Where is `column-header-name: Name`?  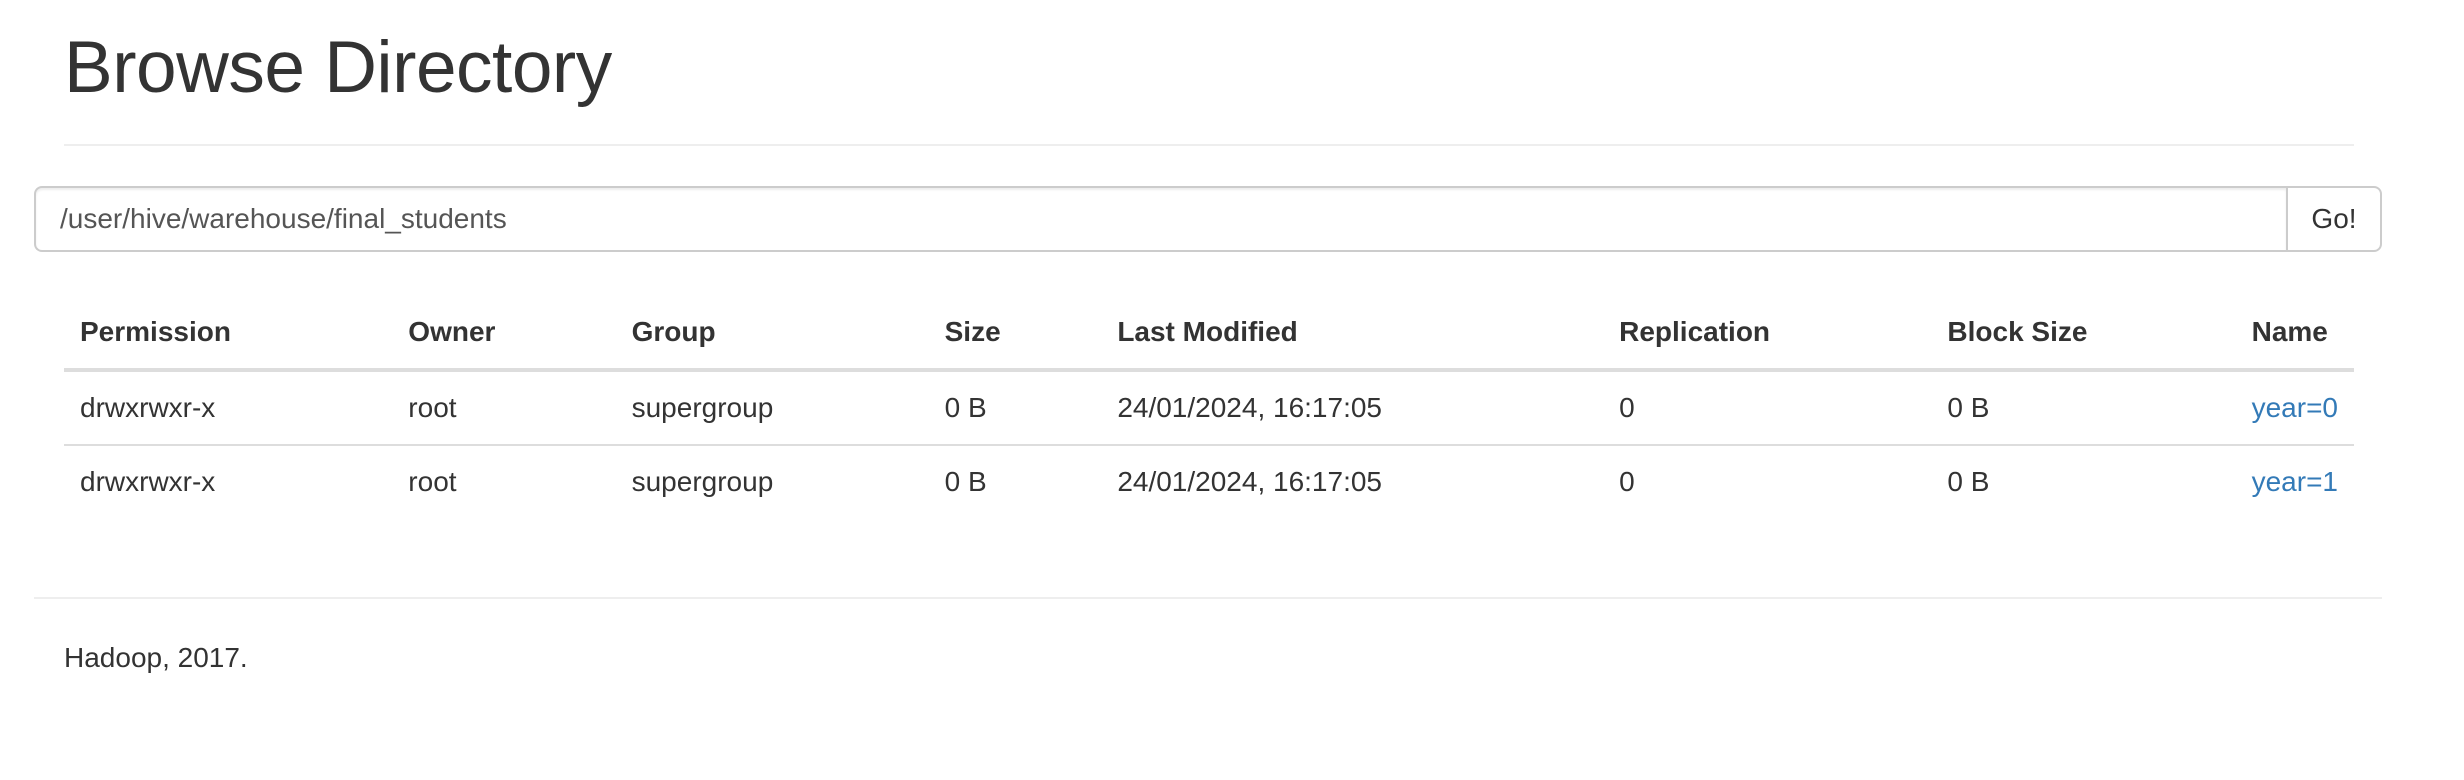
column-header-name: Name is located at coordinates (2294, 334).